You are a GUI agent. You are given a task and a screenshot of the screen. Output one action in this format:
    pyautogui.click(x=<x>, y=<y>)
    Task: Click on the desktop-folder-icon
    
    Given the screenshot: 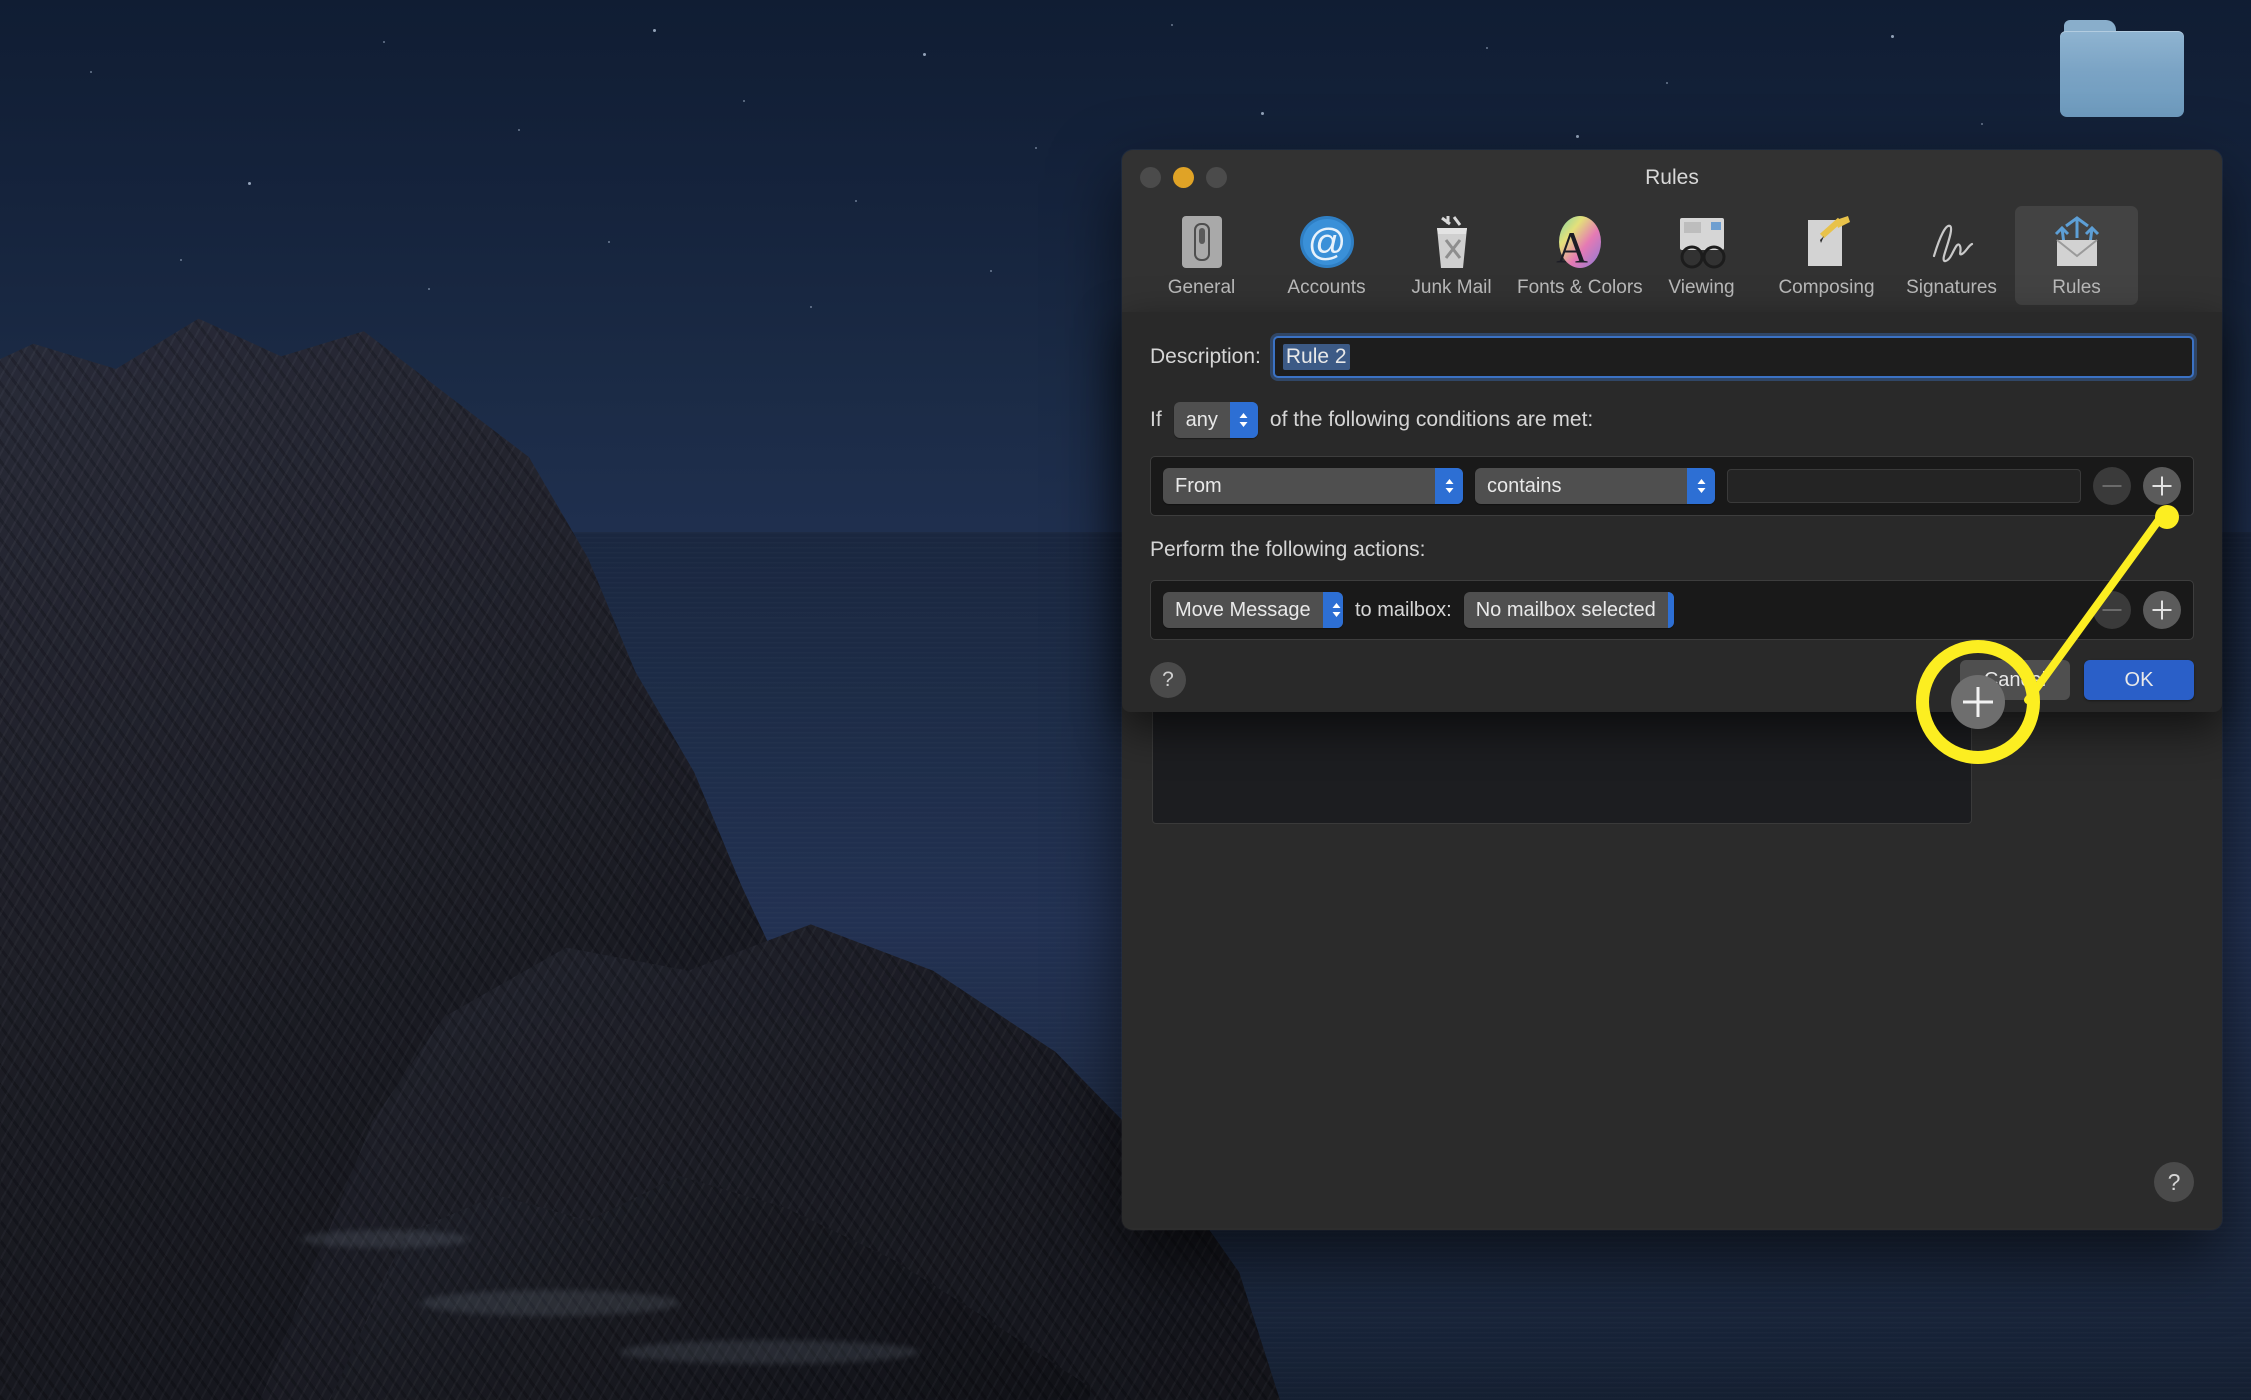 What is the action you would take?
    pyautogui.click(x=2122, y=70)
    